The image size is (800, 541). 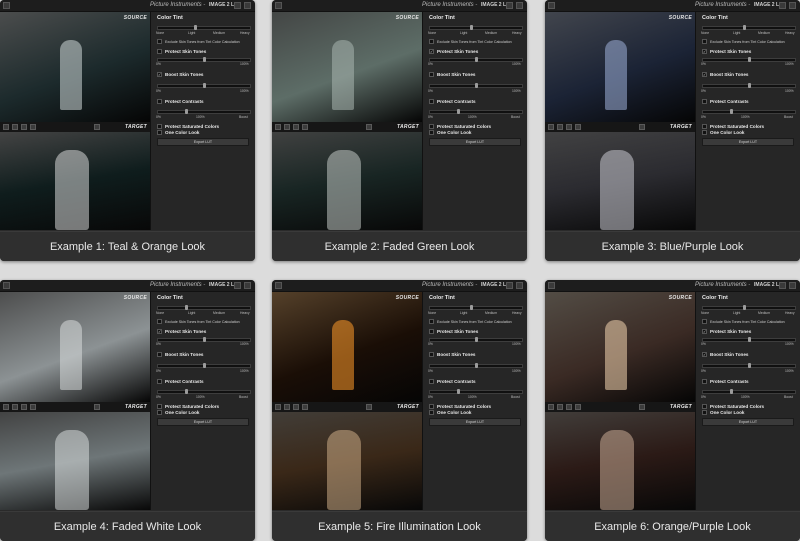 I want to click on example-caption: Example 3: Blue/Purple Look, so click(x=672, y=246).